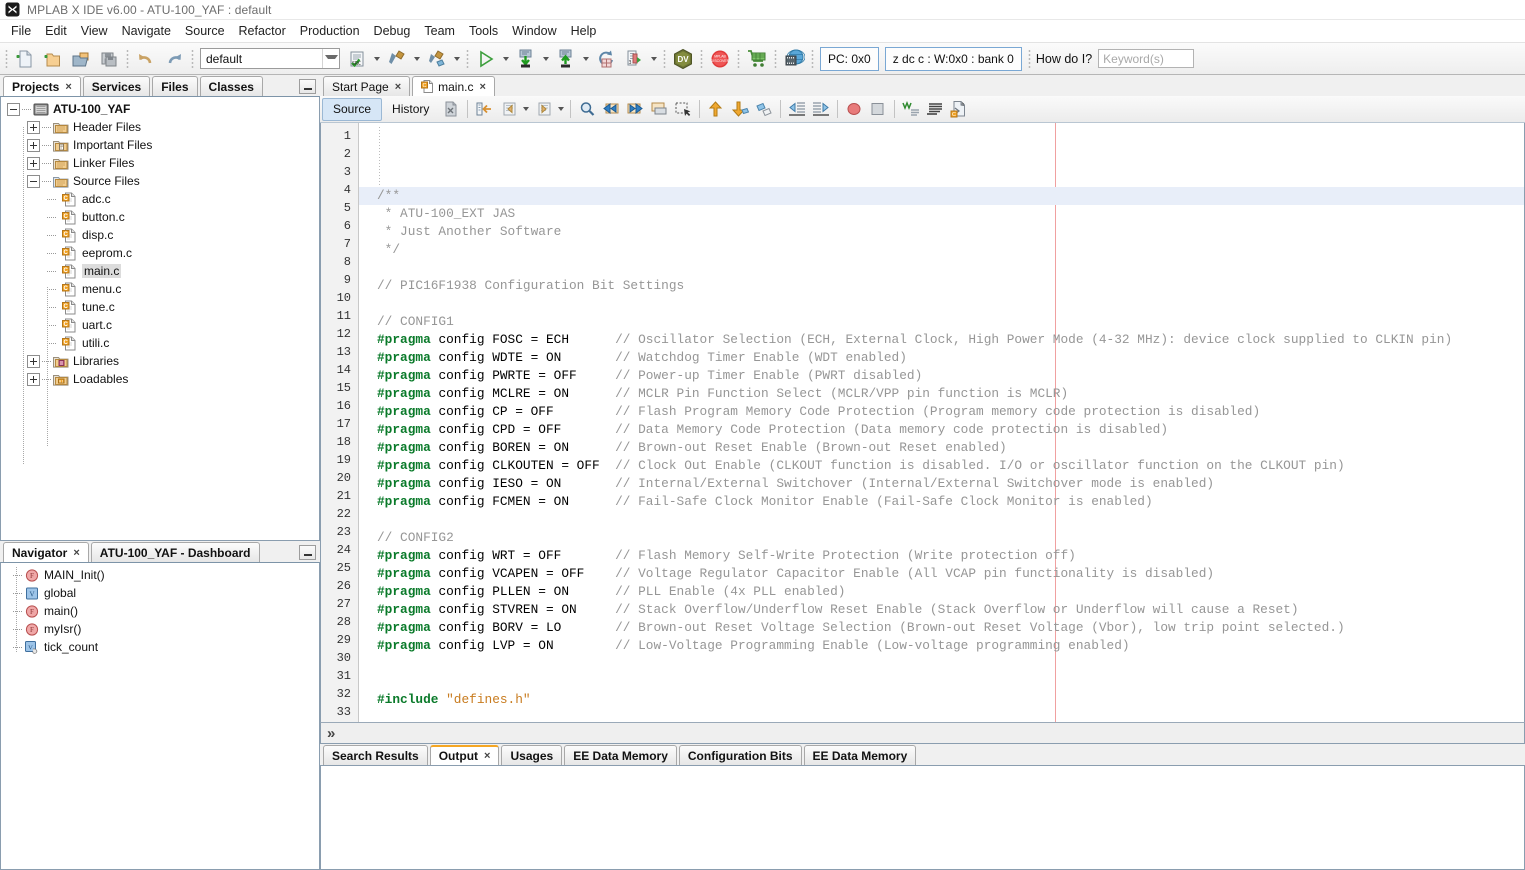 Image resolution: width=1525 pixels, height=870 pixels. What do you see at coordinates (543, 109) in the screenshot?
I see `next-bookmark-icon` at bounding box center [543, 109].